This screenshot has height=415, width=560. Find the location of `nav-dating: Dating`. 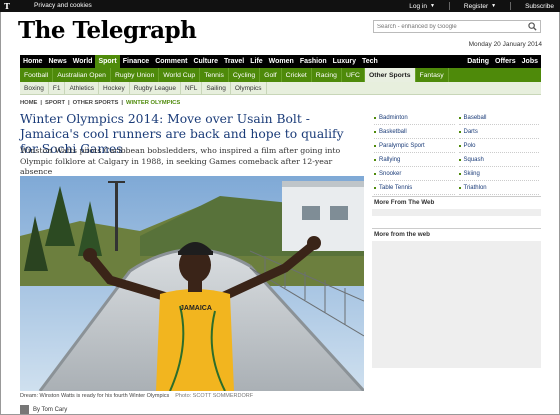

nav-dating: Dating is located at coordinates (478, 61).